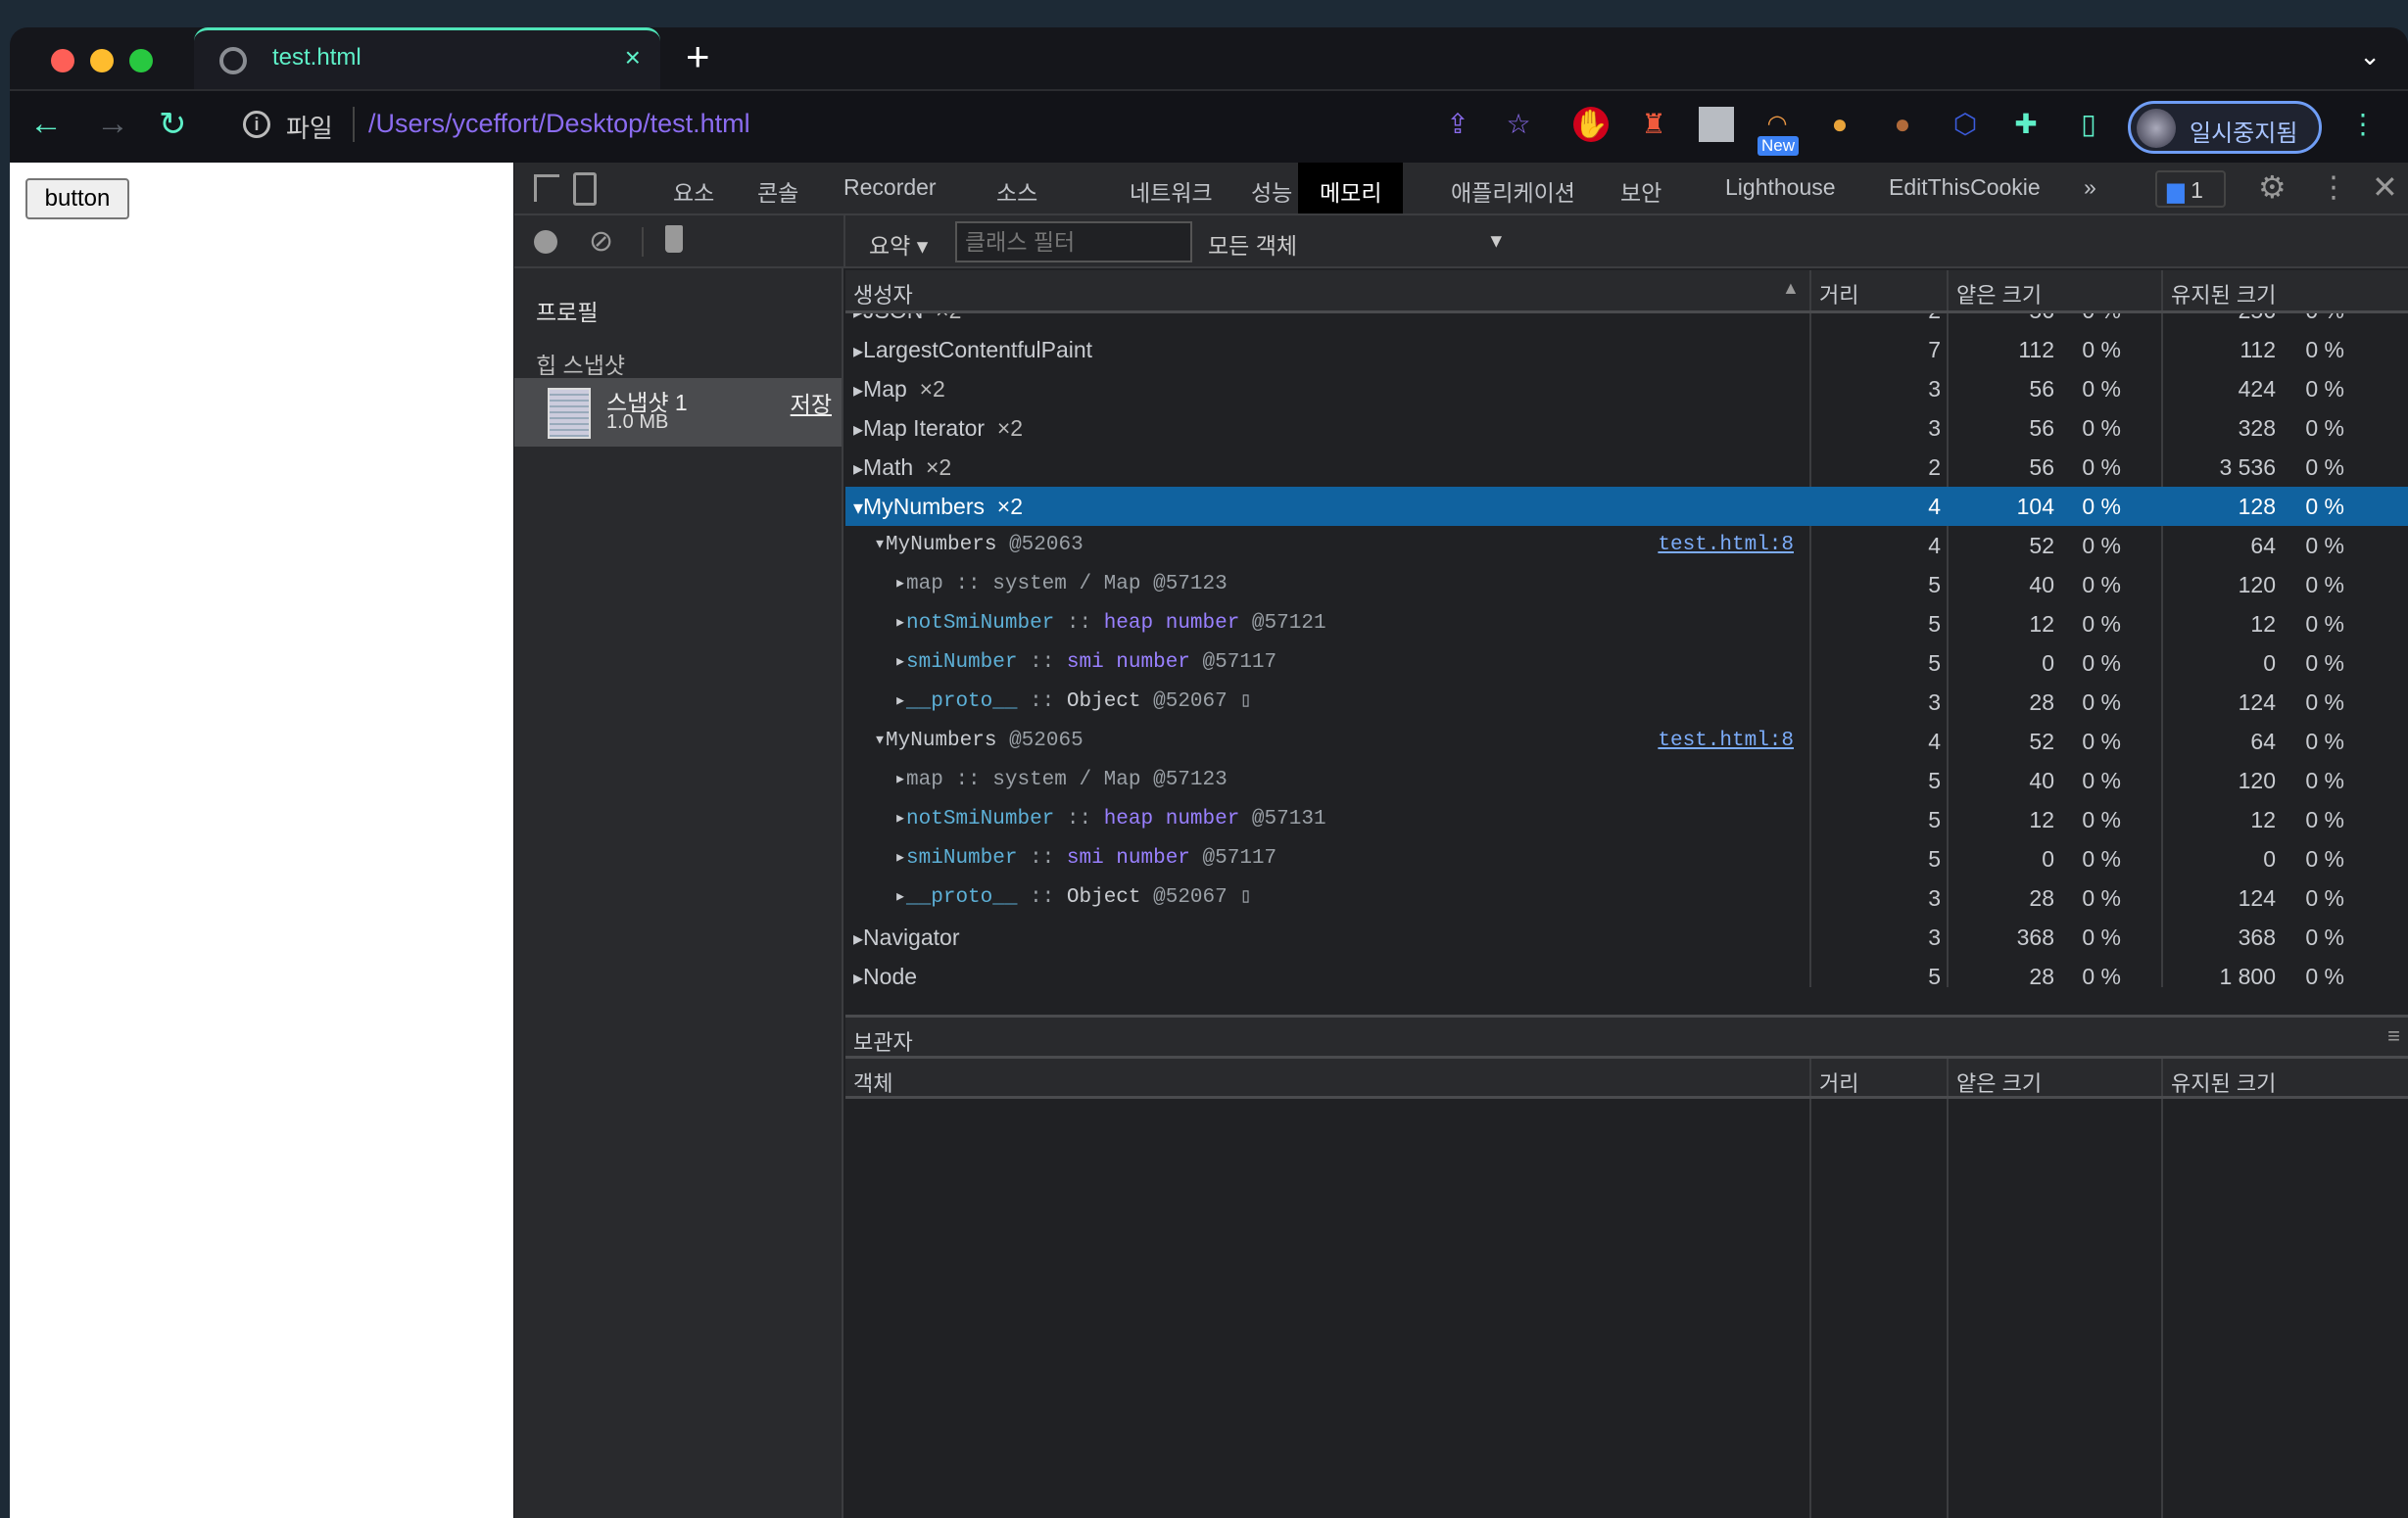 The width and height of the screenshot is (2408, 1518). Describe the element at coordinates (1641, 194) in the screenshot. I see `tab-8: 보안` at that location.